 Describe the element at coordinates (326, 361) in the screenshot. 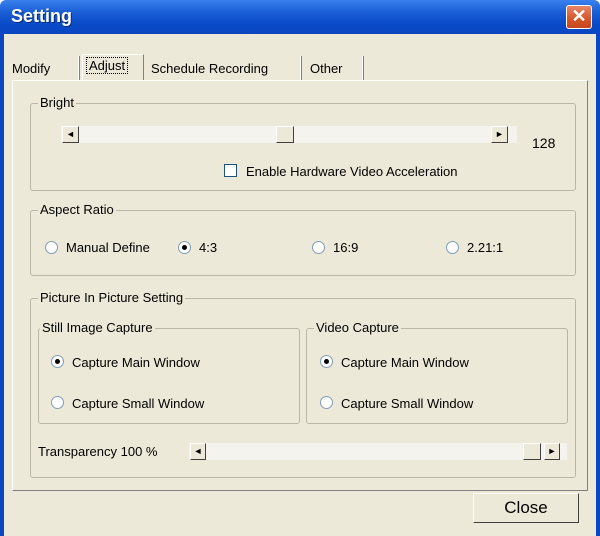

I see `video-main-radio` at that location.